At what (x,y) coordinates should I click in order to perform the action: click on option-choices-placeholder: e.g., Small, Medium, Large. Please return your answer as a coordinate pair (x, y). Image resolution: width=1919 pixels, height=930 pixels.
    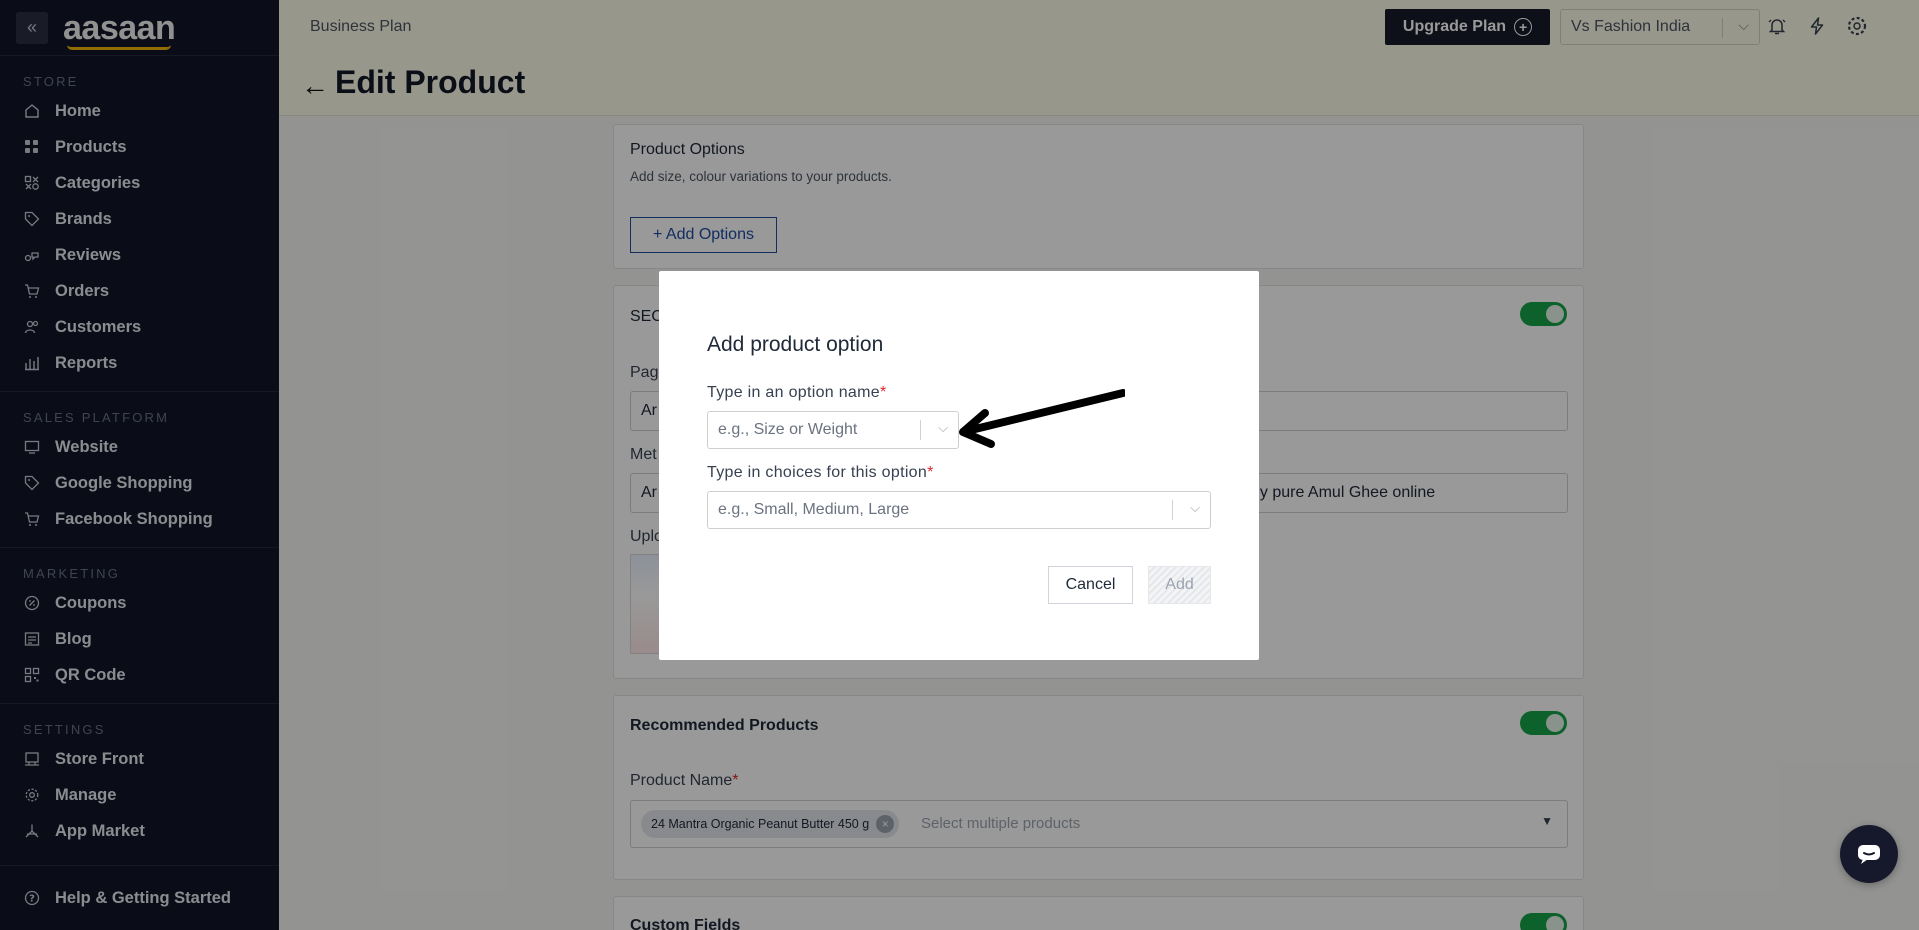
    Looking at the image, I should click on (814, 509).